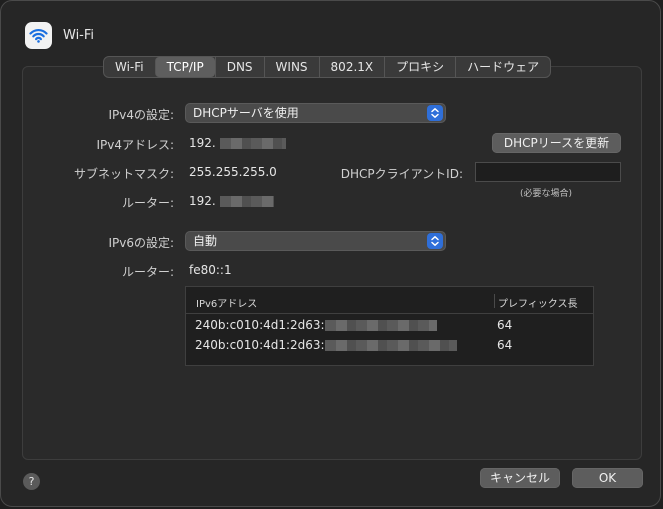  Describe the element at coordinates (351, 67) in the screenshot. I see `tab-8021x: 802.1X` at that location.